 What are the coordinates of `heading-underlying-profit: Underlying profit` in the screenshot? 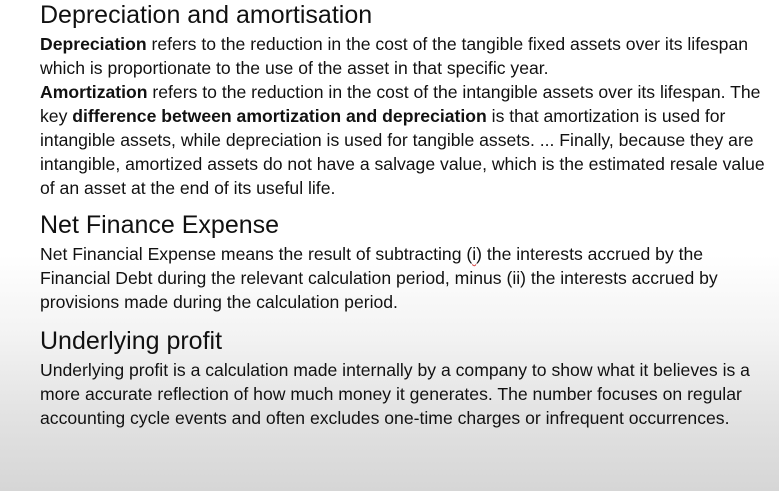 It's located at (131, 341).